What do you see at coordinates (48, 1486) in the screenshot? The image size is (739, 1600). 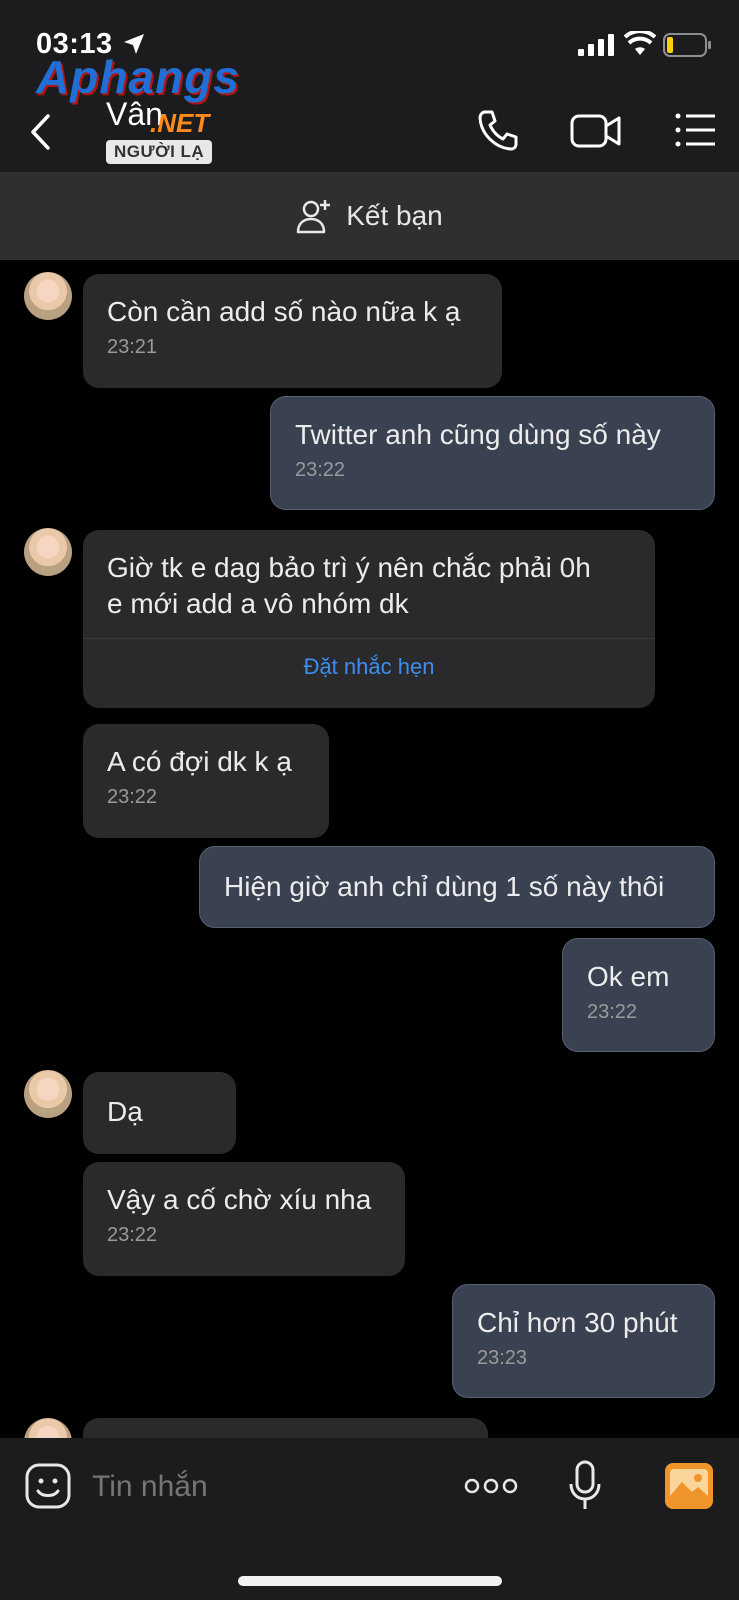 I see `sticker-emoji-icon` at bounding box center [48, 1486].